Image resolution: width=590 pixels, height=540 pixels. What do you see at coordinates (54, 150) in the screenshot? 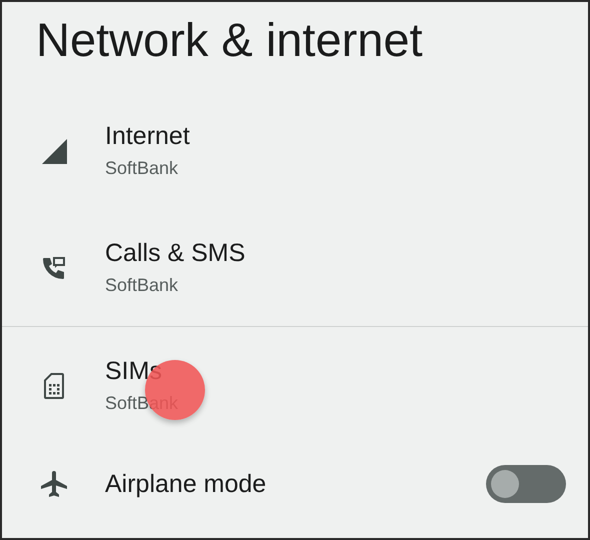
I see `signal-icon` at bounding box center [54, 150].